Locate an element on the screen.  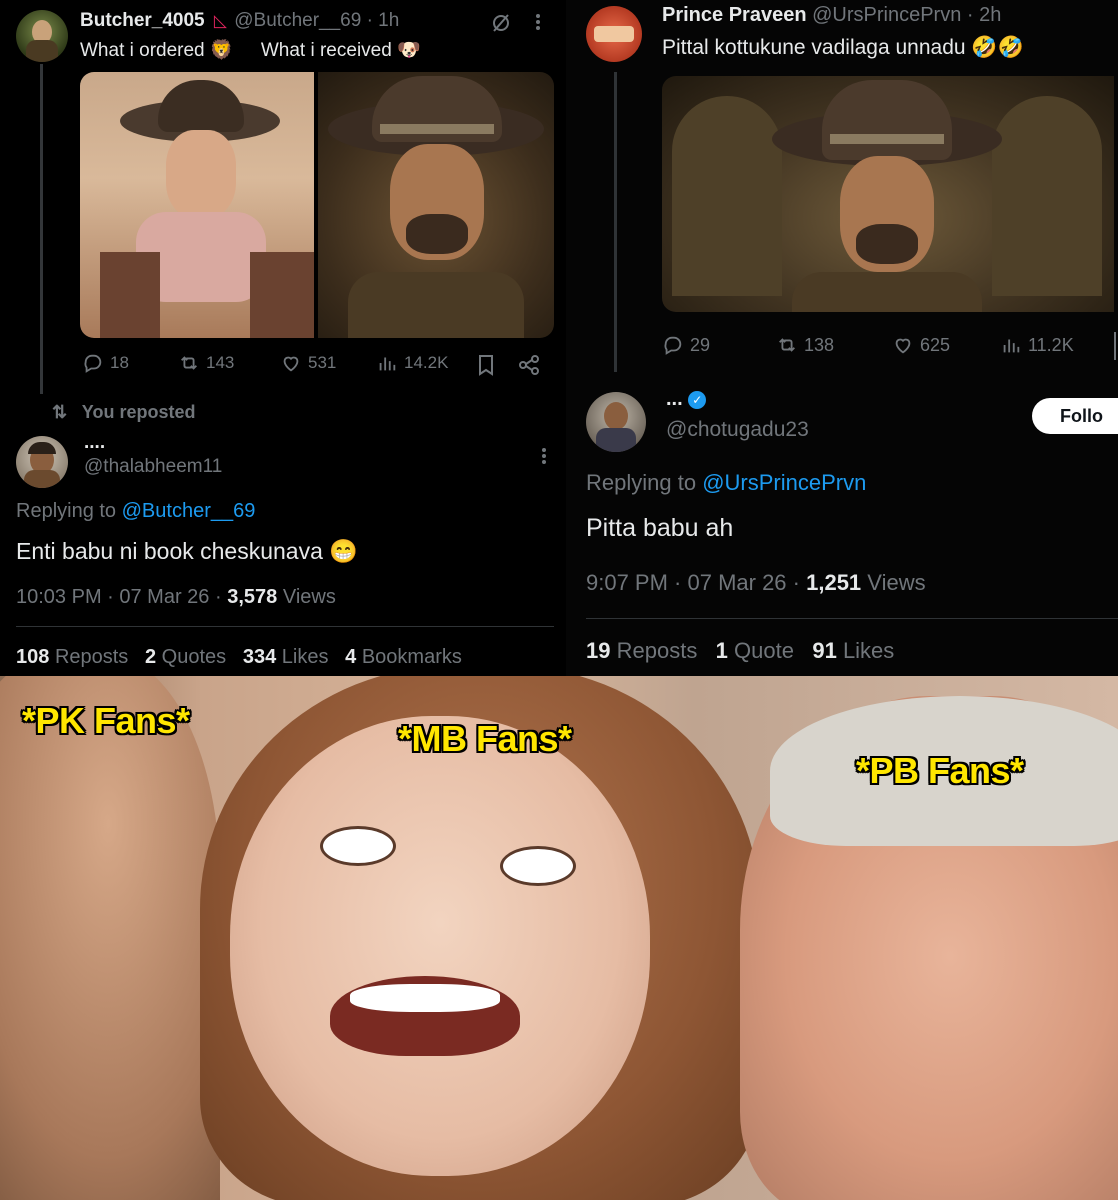
reposts-stat: 19 Reposts is located at coordinates (641, 650).